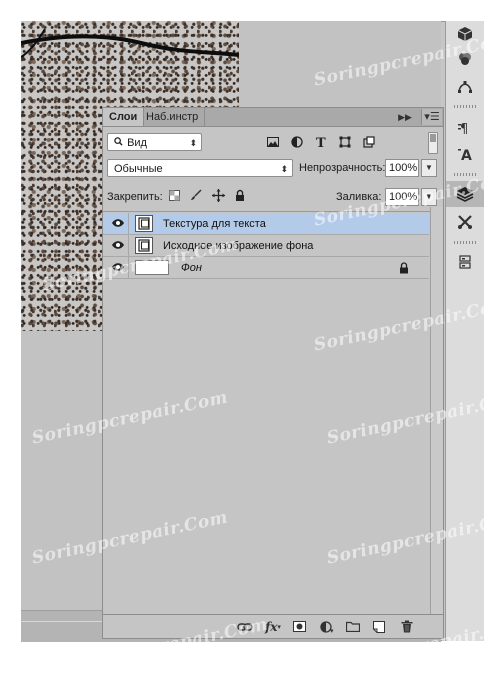 Image resolution: width=504 pixels, height=676 pixels. What do you see at coordinates (135, 197) in the screenshot?
I see `lock-label: Закрепить:` at bounding box center [135, 197].